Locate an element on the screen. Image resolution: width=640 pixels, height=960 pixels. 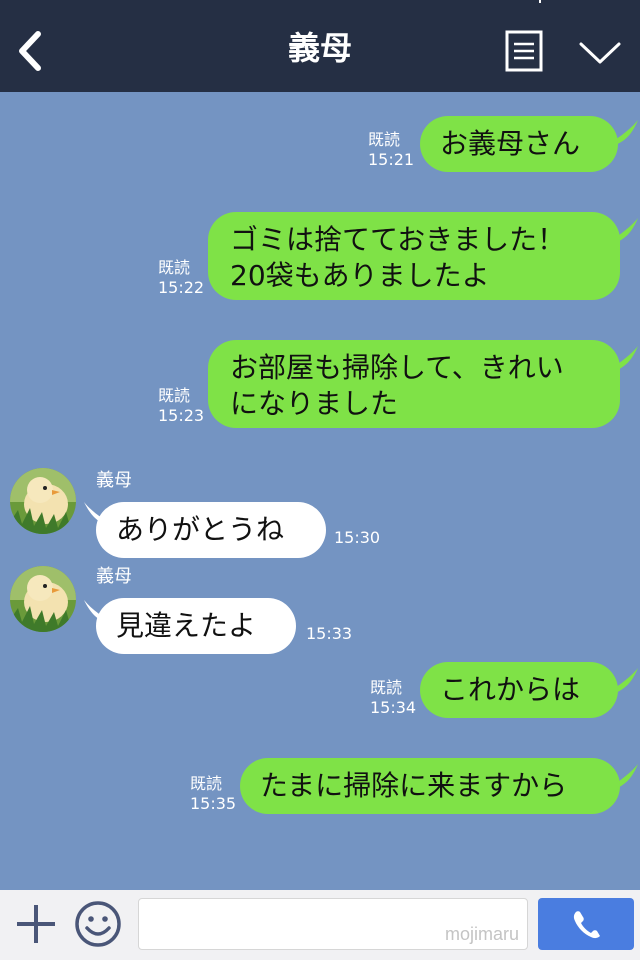
plus-icon is located at coordinates (36, 924).